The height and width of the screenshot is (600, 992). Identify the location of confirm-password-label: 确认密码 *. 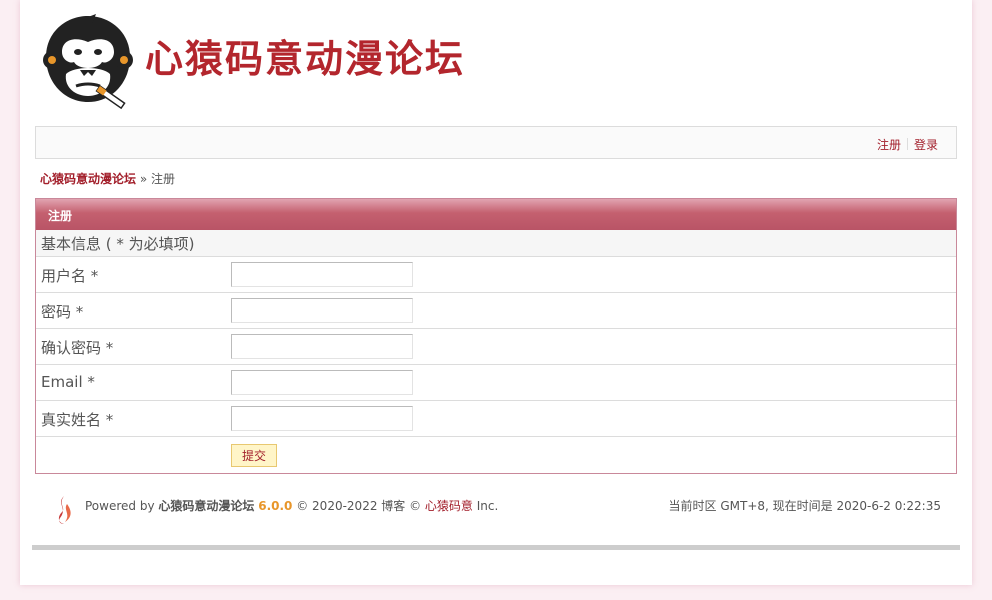
(77, 348).